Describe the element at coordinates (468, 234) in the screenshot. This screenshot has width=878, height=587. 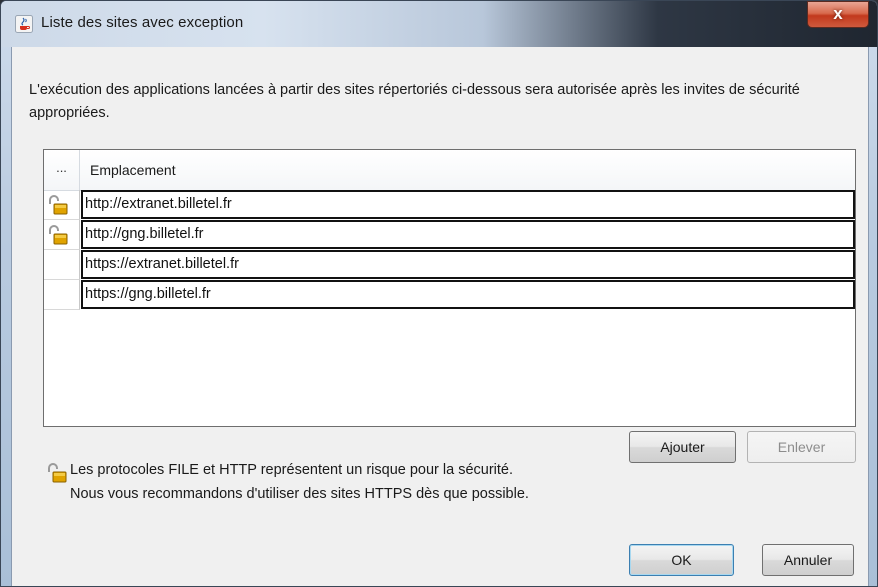
I see `site-url: http://gng.billetel.fr` at that location.